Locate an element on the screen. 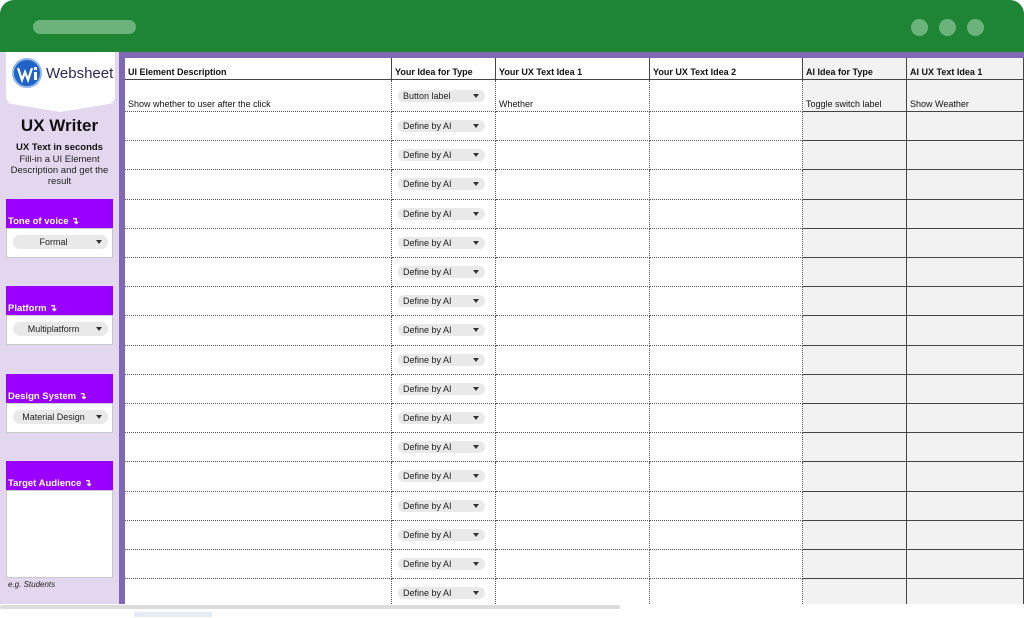 The image size is (1024, 618). address-bar is located at coordinates (84, 27).